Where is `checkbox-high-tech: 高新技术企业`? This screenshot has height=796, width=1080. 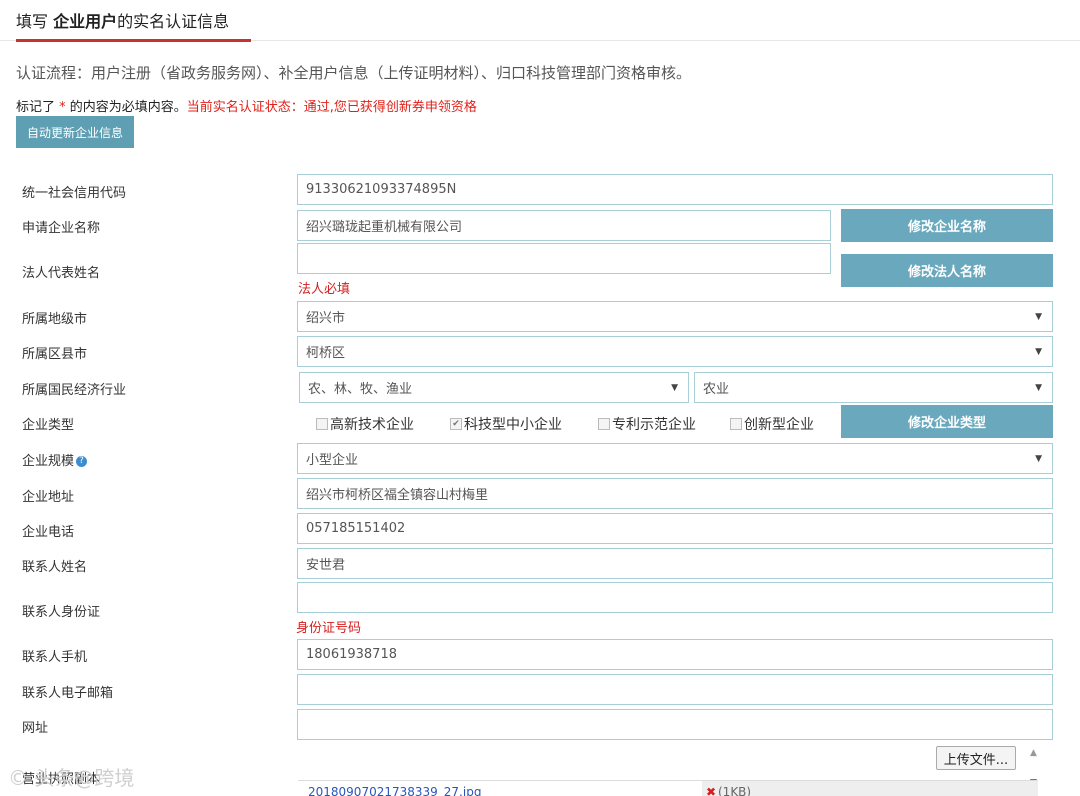
checkbox-high-tech: 高新技术企业 is located at coordinates (365, 424).